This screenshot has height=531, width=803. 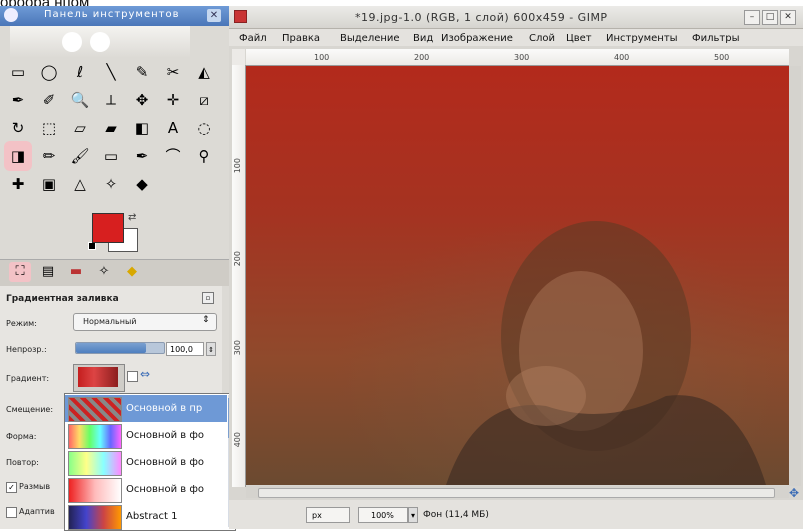 I want to click on reset-options-icon: ▫, so click(x=208, y=298).